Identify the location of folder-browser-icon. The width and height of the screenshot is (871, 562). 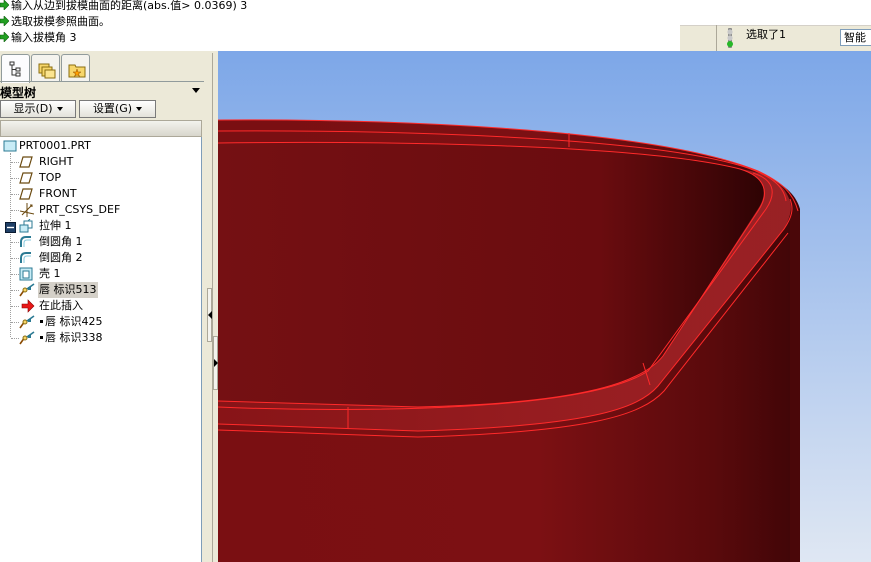
(47, 71).